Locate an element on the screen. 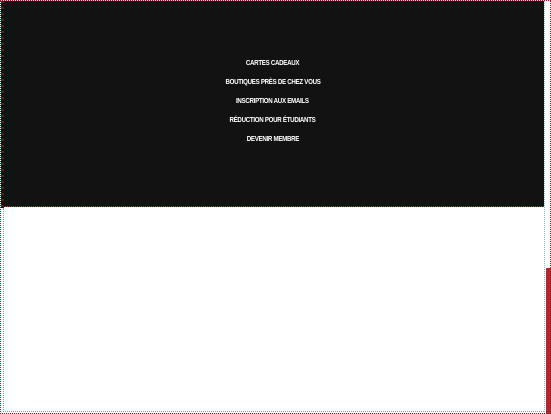  footer-link-item: DEVENIR MEMBRE is located at coordinates (273, 141).